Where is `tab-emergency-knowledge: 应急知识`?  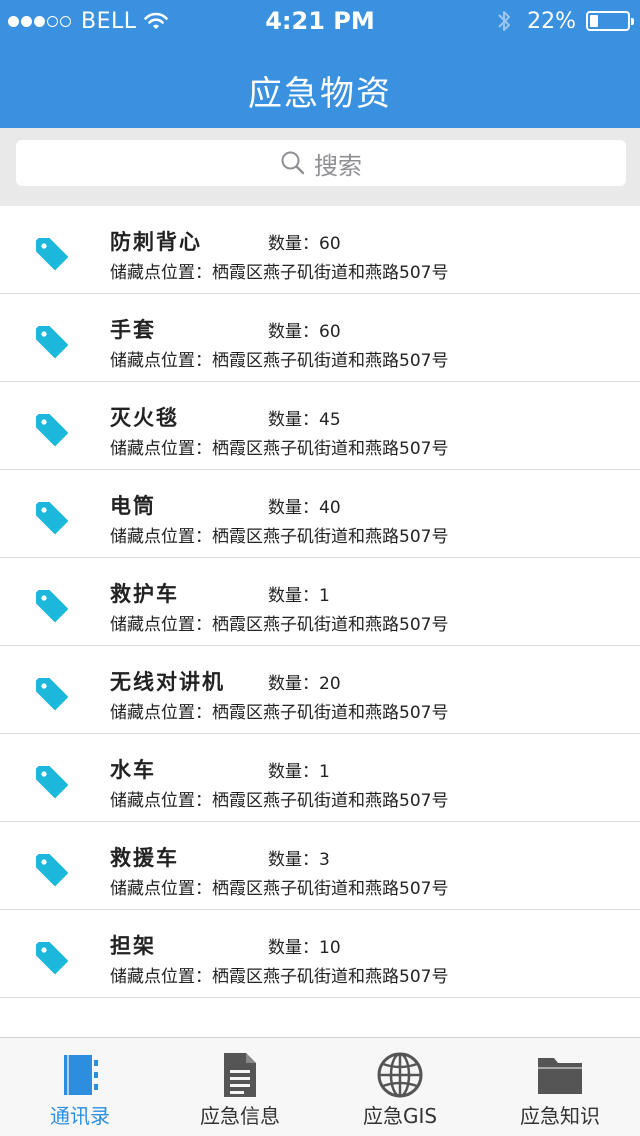 tab-emergency-knowledge: 应急知识 is located at coordinates (560, 1087).